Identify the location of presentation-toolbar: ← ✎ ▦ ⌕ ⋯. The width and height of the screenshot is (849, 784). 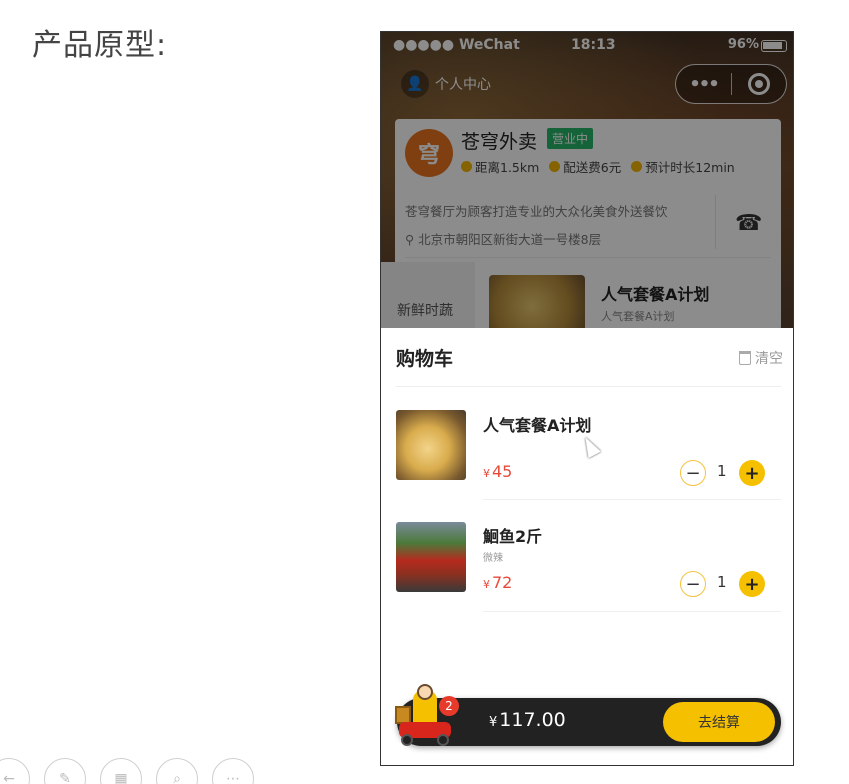
(127, 771).